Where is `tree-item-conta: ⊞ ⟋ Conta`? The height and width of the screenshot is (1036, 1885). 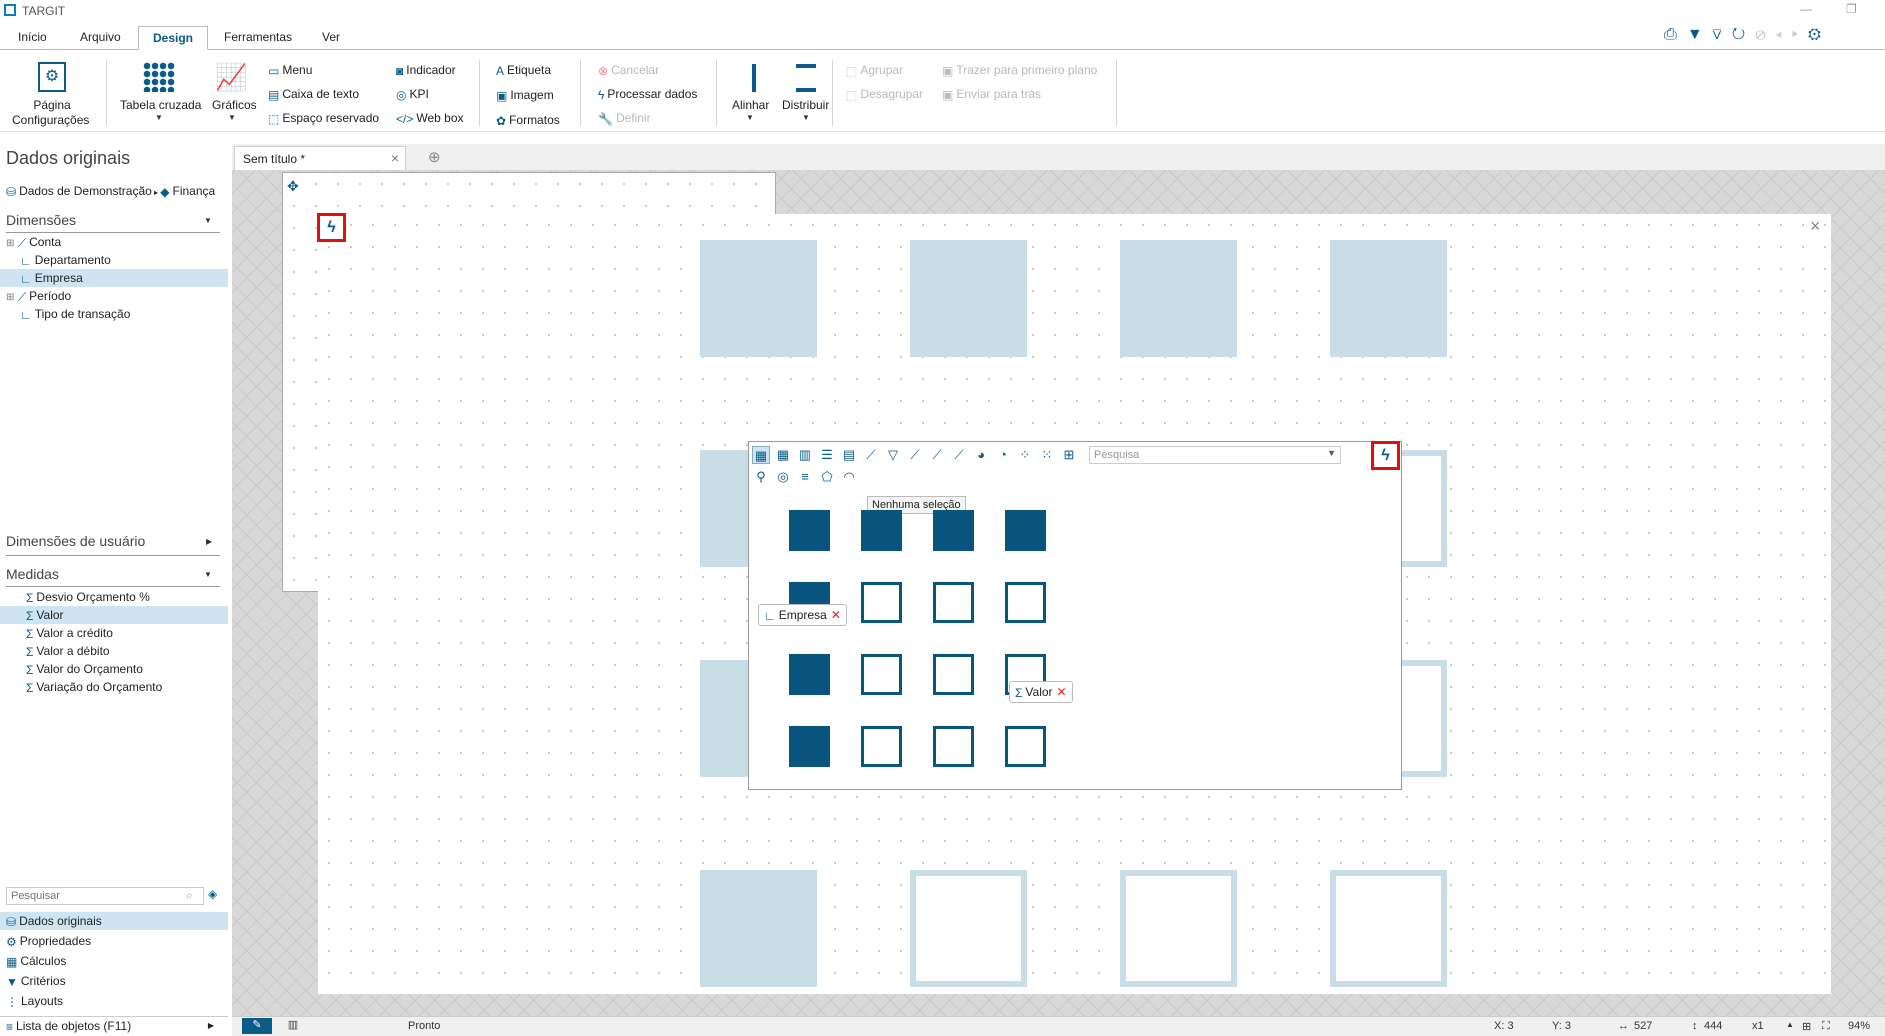 tree-item-conta: ⊞ ⟋ Conta is located at coordinates (117, 242).